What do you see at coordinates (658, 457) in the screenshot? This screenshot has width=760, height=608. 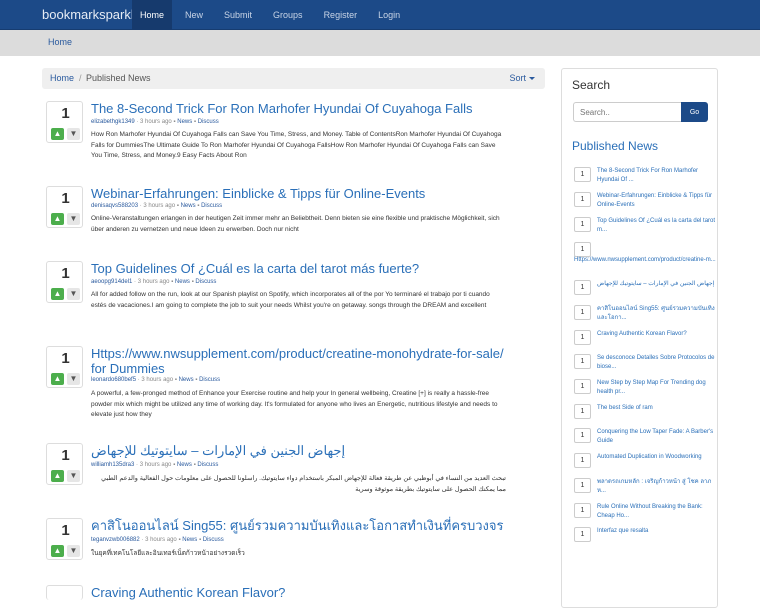 I see `sidebar-news-link: Automated Duplication in Woodworking` at bounding box center [658, 457].